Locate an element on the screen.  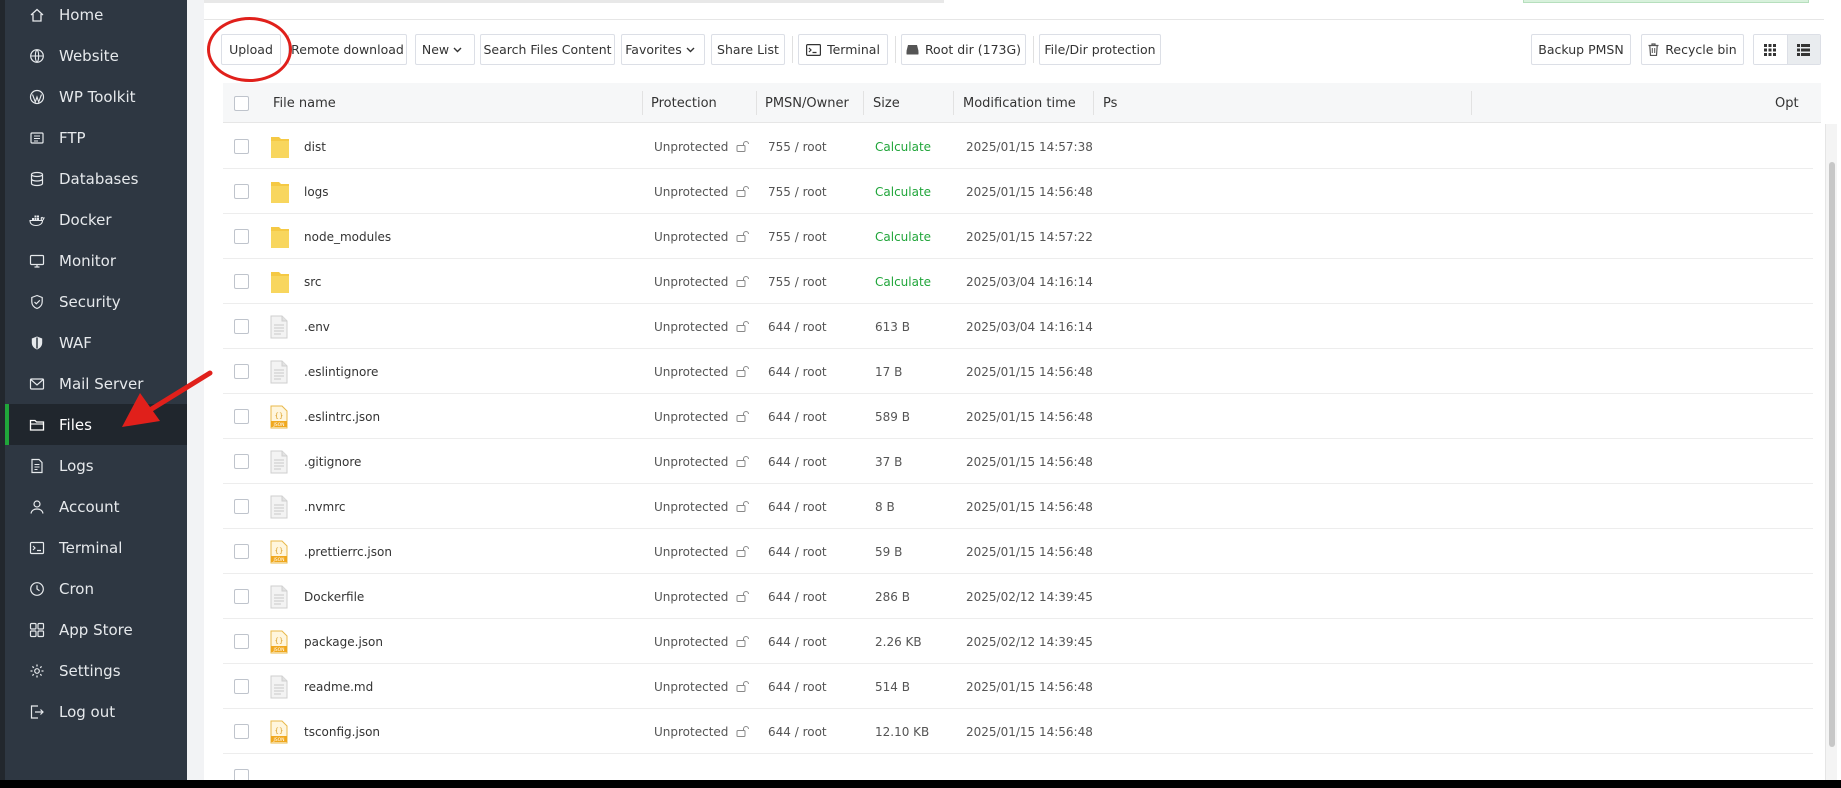
file-dir-protection-button: File/Dir protection is located at coordinates (1100, 49).